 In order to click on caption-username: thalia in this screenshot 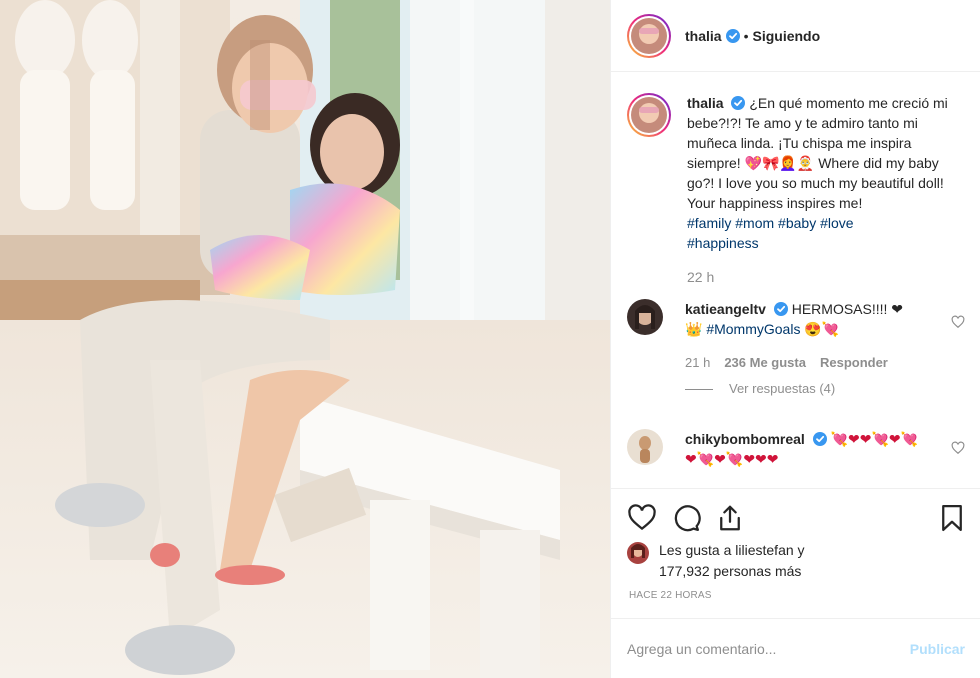, I will do `click(705, 103)`.